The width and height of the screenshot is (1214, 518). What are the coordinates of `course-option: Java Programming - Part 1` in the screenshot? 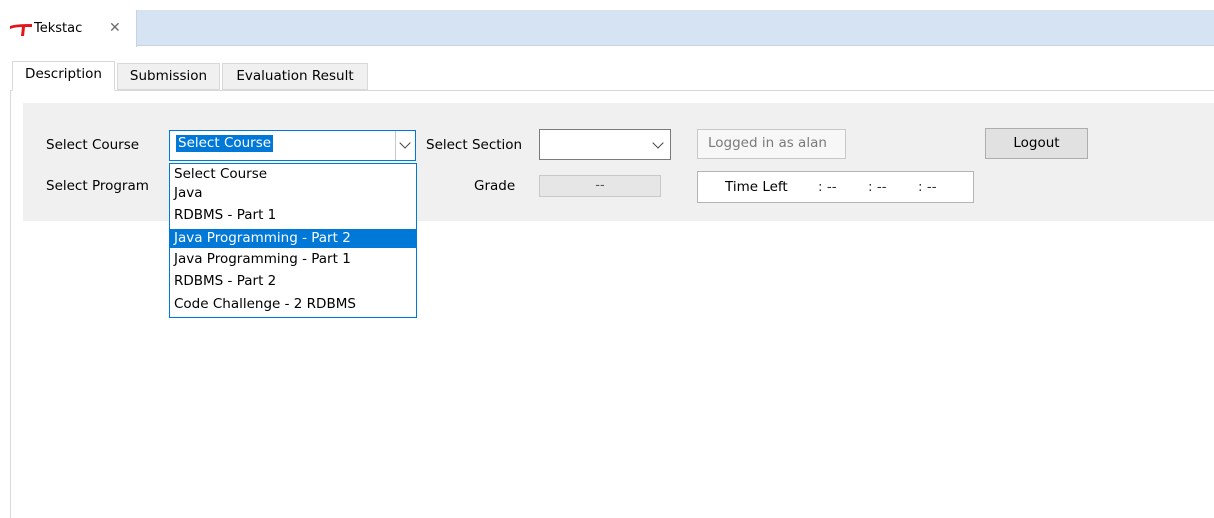 It's located at (293, 259).